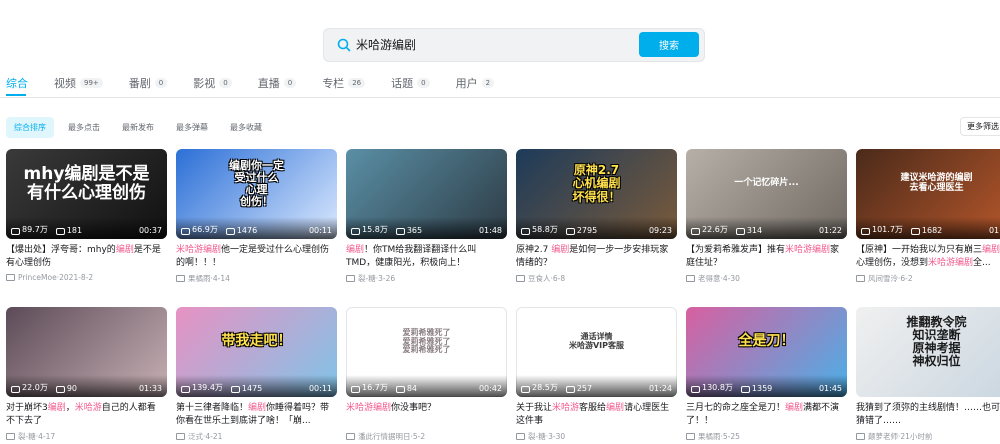 Image resolution: width=1000 pixels, height=444 pixels. Describe the element at coordinates (669, 44) in the screenshot. I see `search-button: 搜索` at that location.